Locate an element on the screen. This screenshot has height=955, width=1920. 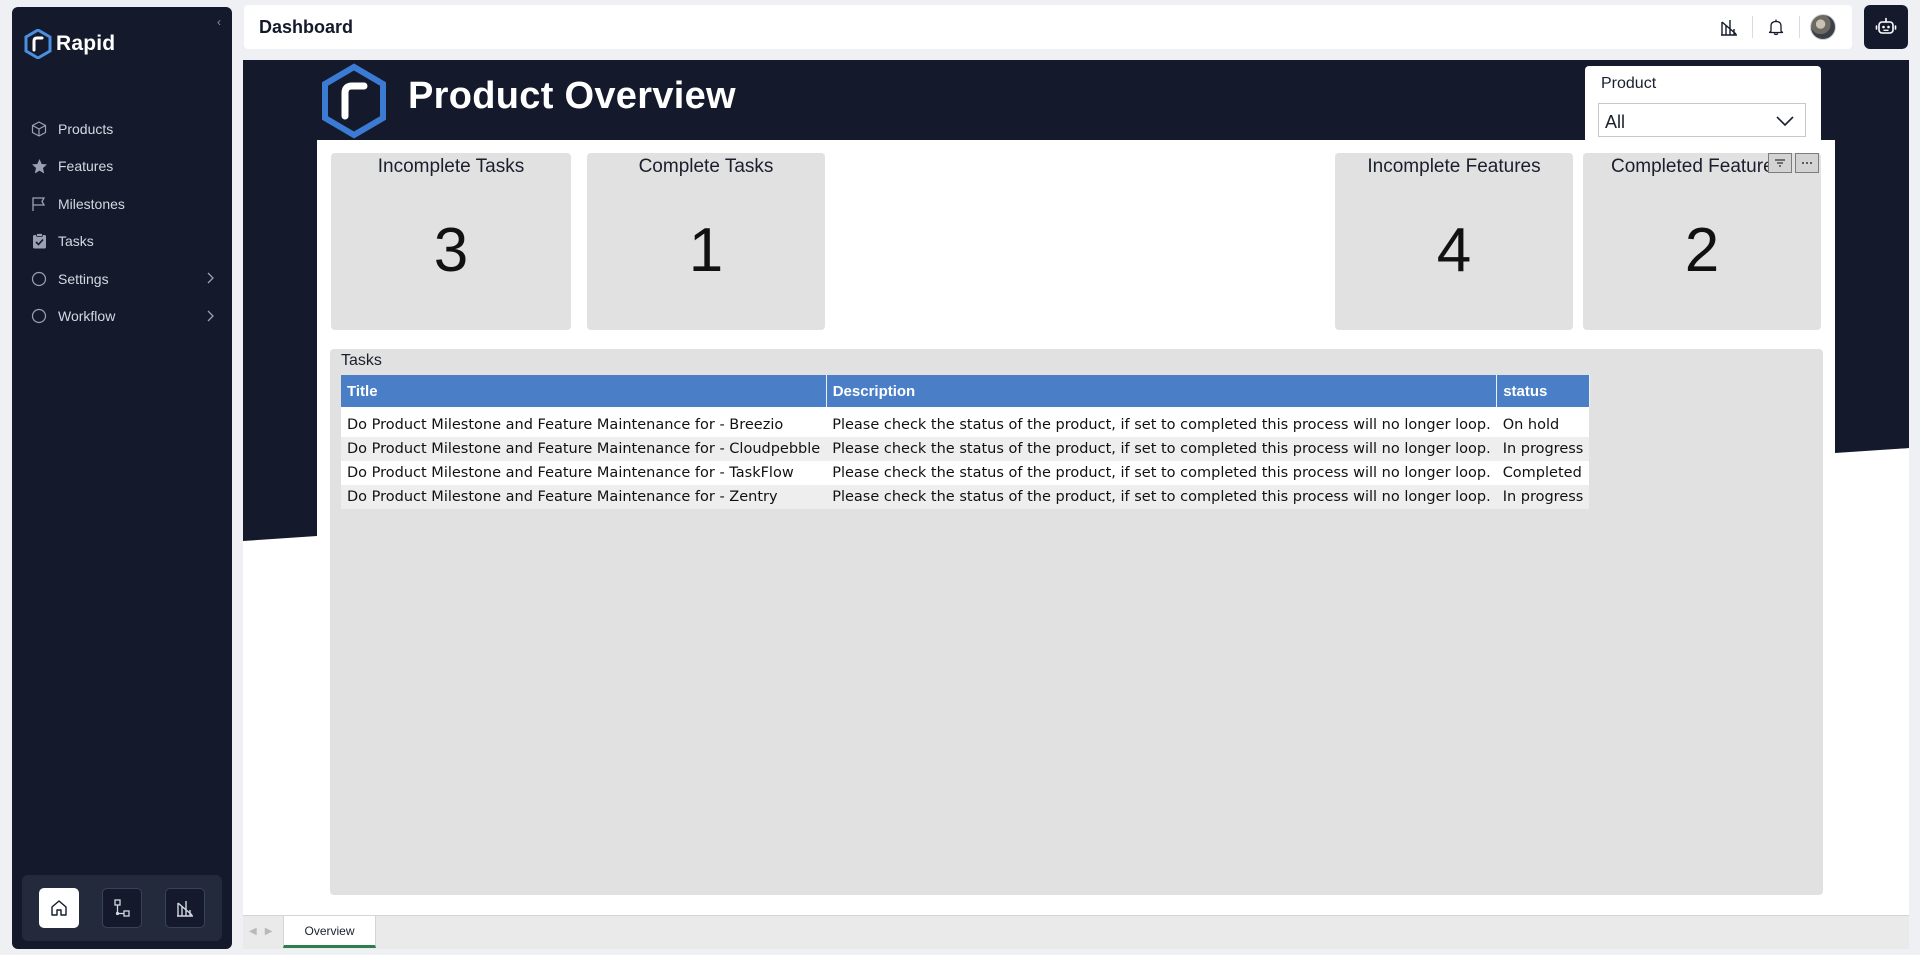
visual-header-tools is located at coordinates (1793, 163).